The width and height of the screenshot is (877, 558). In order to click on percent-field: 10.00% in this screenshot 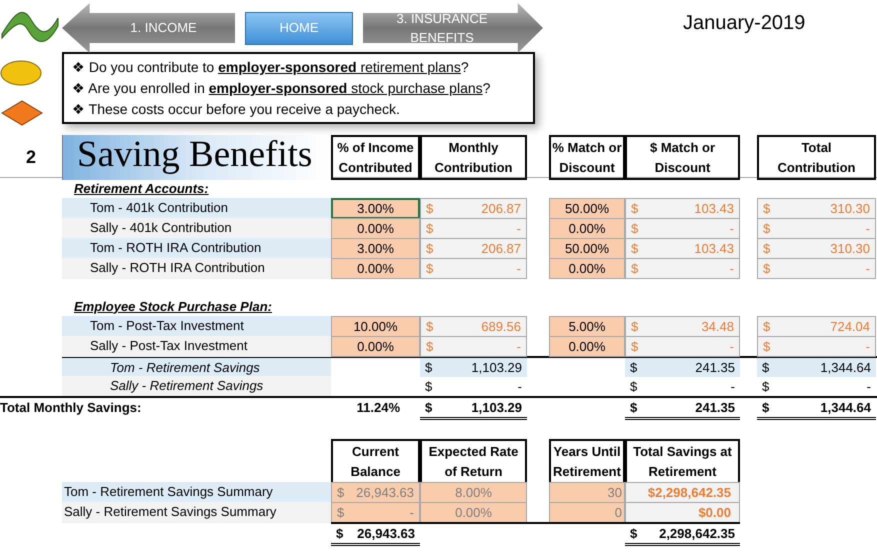, I will do `click(375, 326)`.